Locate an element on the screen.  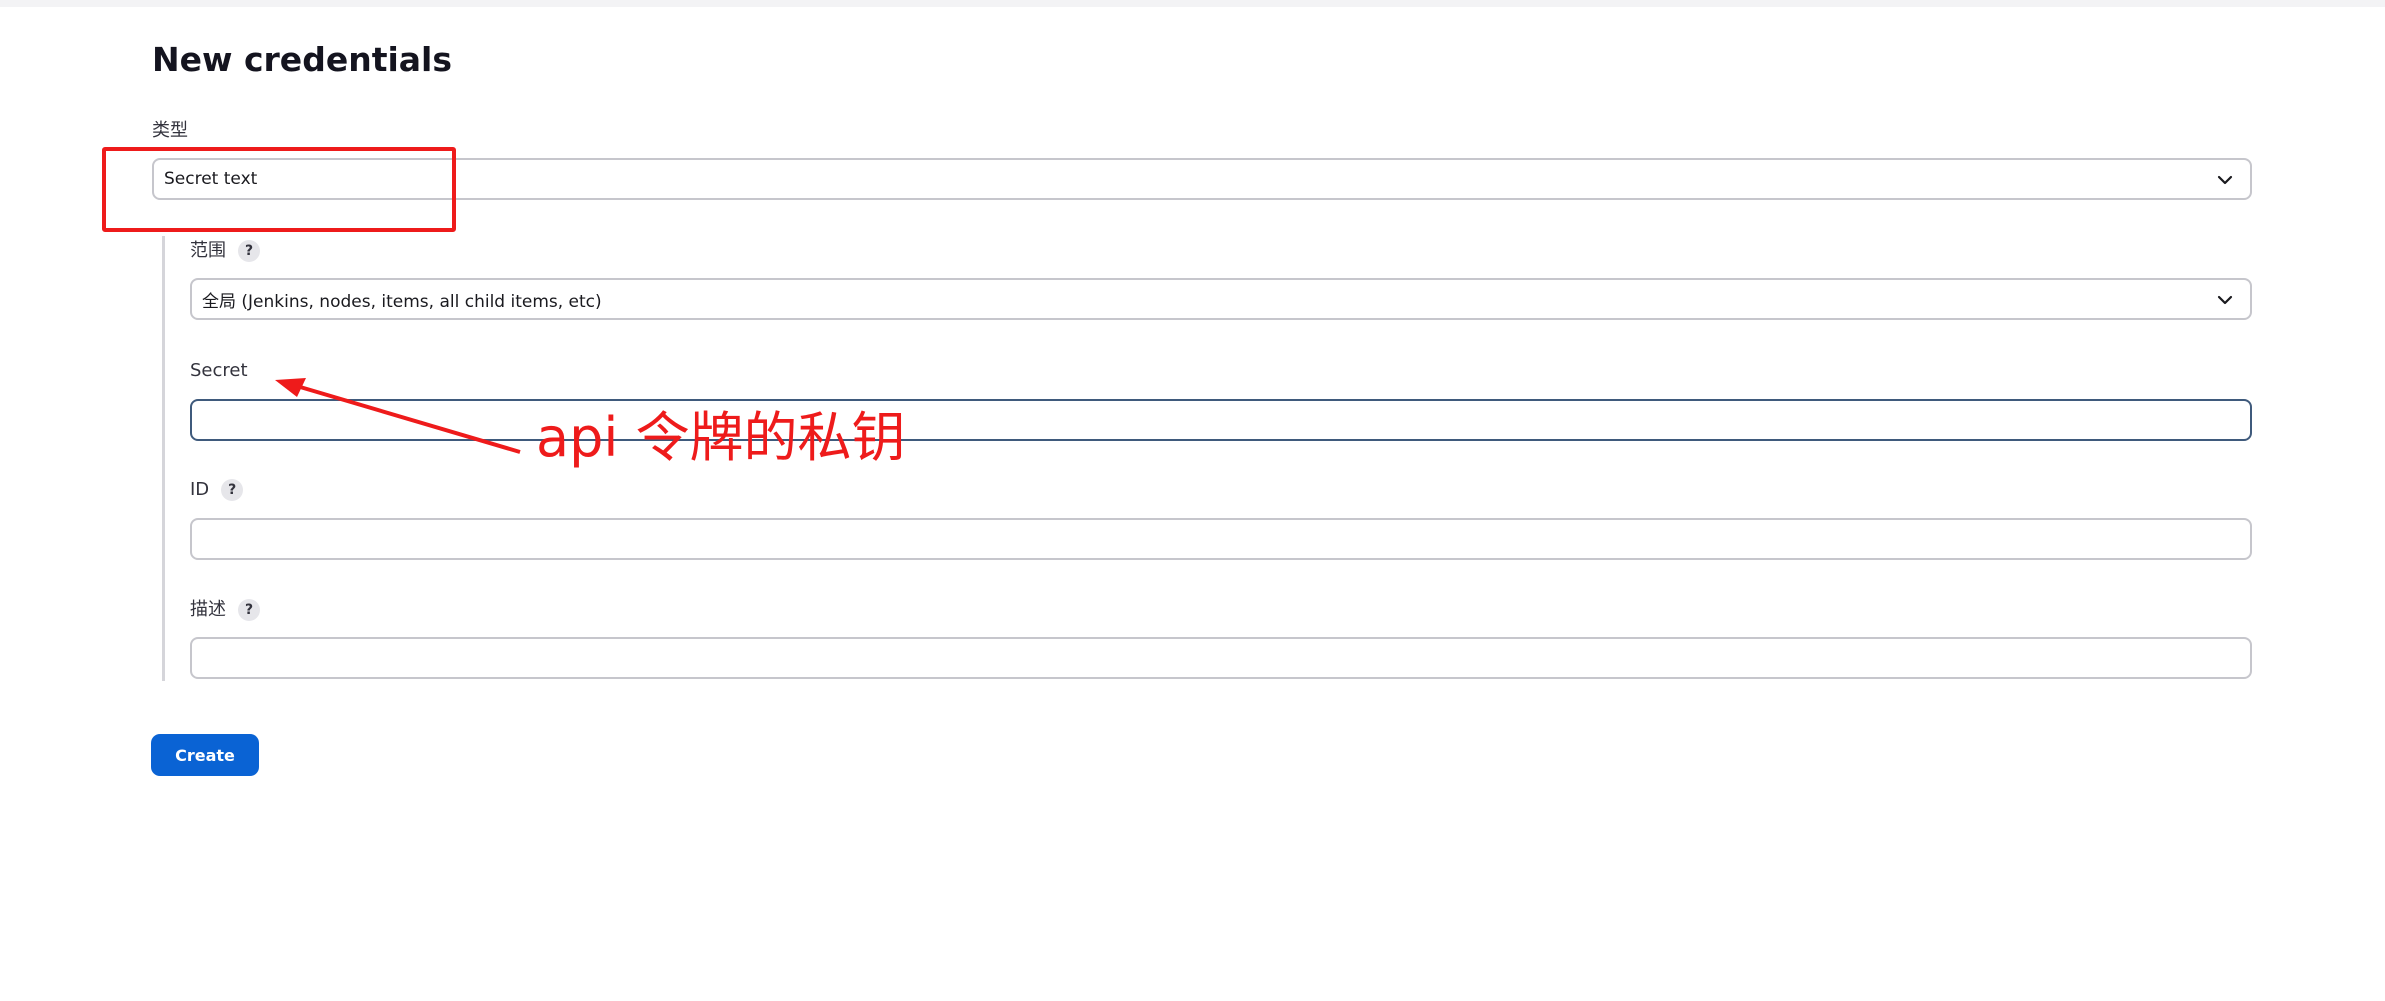
annotation-text: api 令牌的私钥 is located at coordinates (721, 437).